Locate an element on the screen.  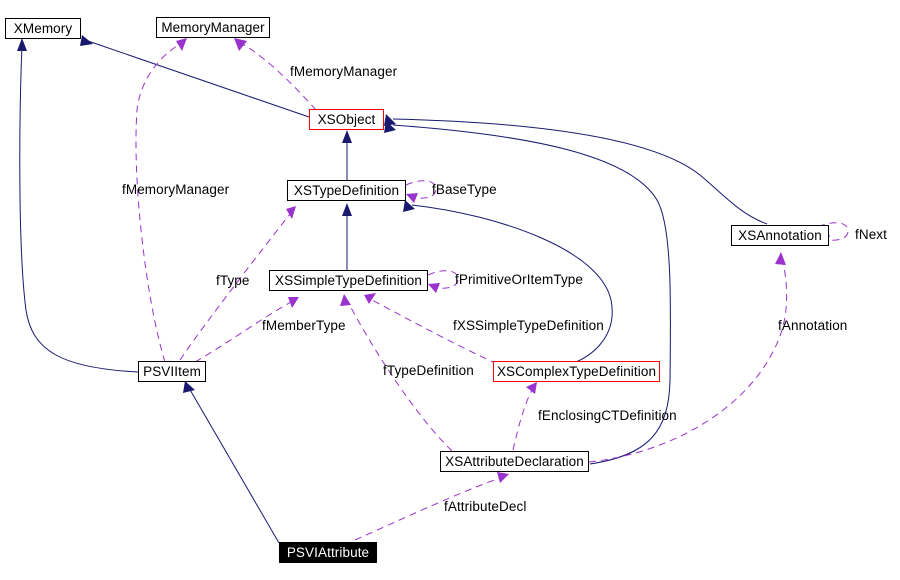
node-xssimpletypedefinition: XSSimpleTypeDefinition is located at coordinates (348, 280).